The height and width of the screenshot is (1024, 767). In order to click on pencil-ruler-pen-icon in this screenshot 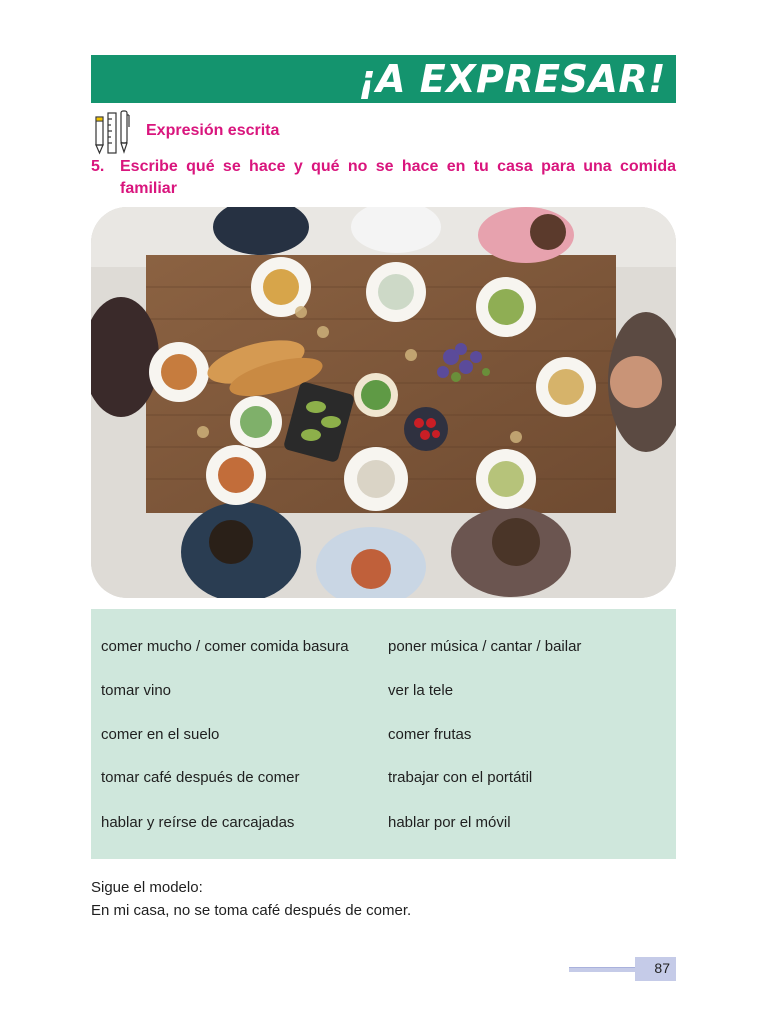, I will do `click(112, 132)`.